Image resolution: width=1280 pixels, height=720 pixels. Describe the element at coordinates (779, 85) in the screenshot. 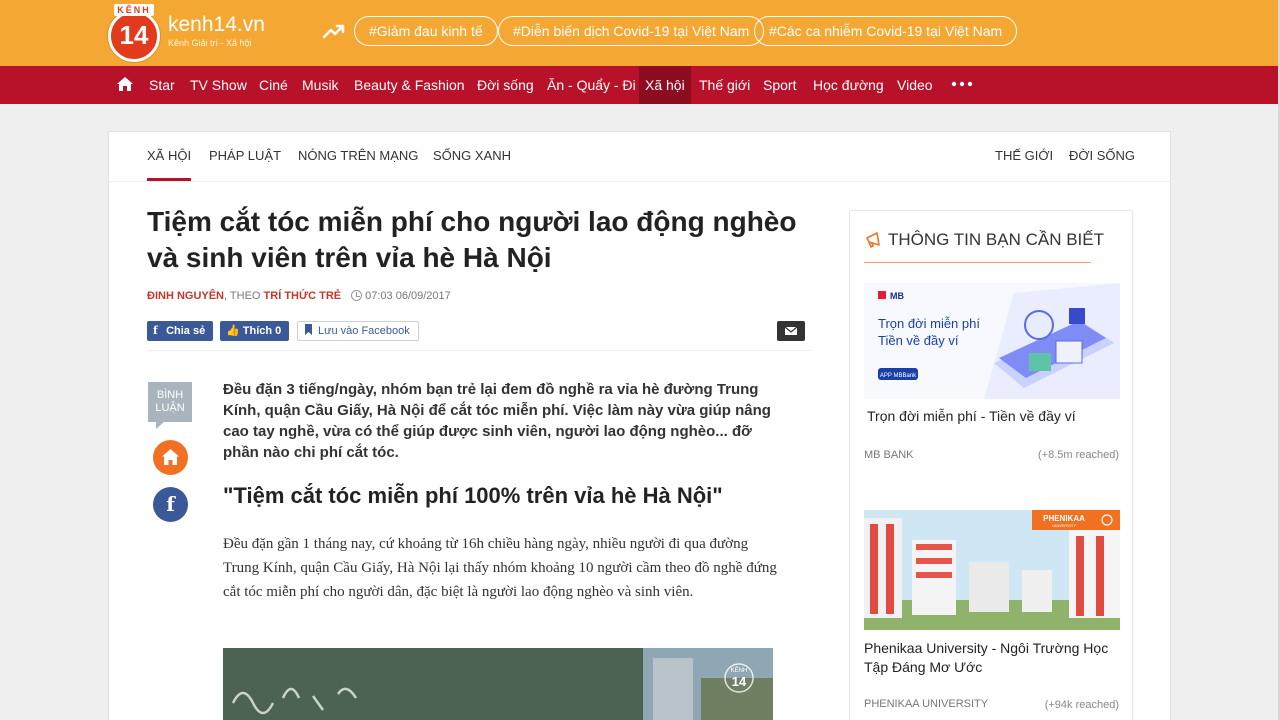

I see `nav-item-sport: Sport` at that location.